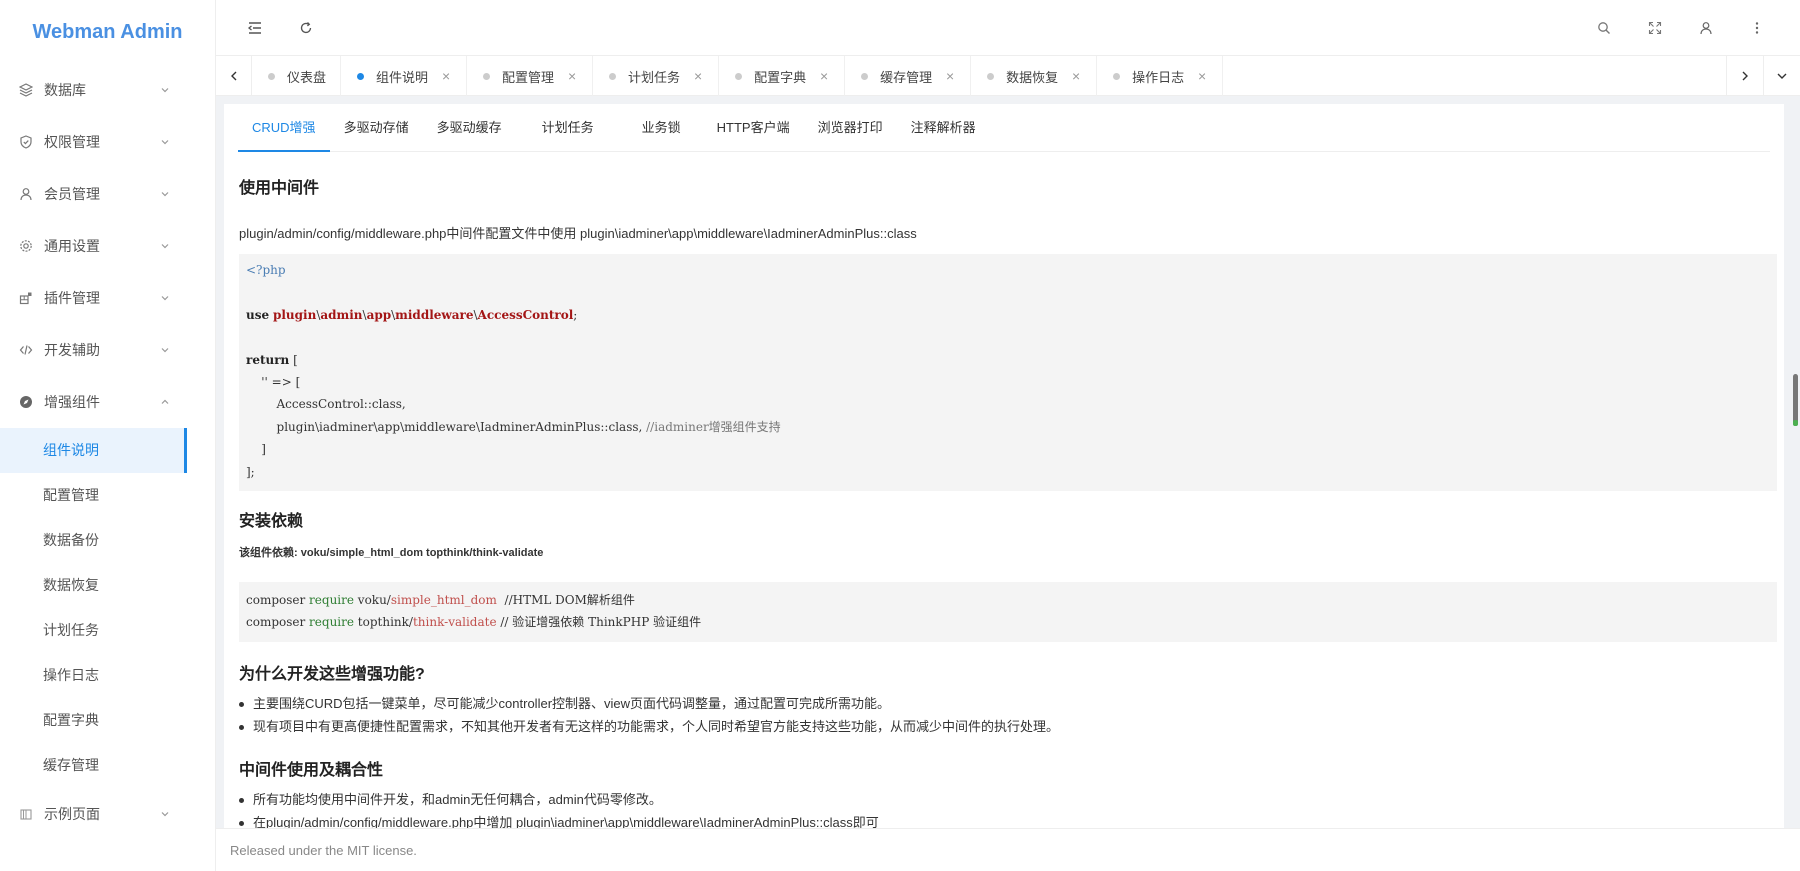 The image size is (1800, 871). I want to click on sidebar-item-dev-tools: 开发辅助, so click(107, 350).